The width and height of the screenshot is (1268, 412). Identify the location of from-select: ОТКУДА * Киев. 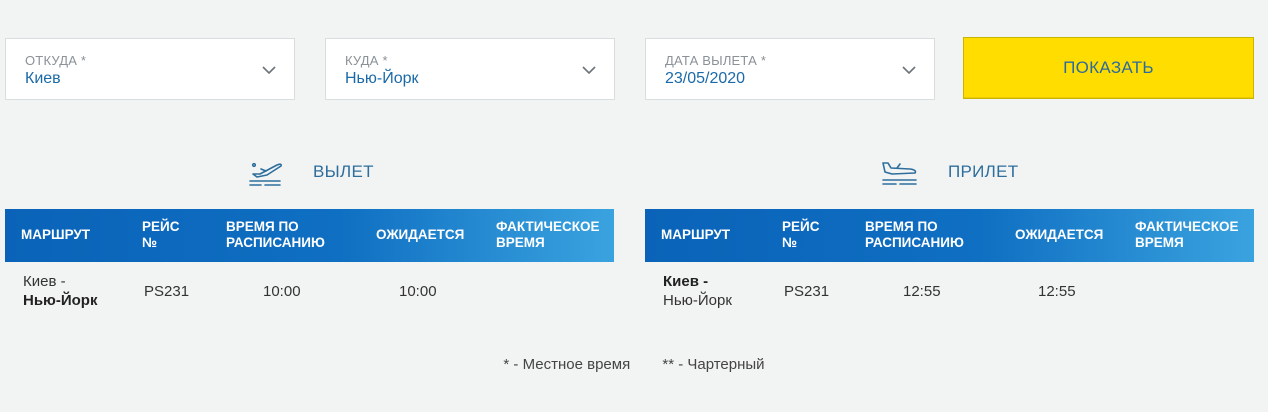
(150, 69).